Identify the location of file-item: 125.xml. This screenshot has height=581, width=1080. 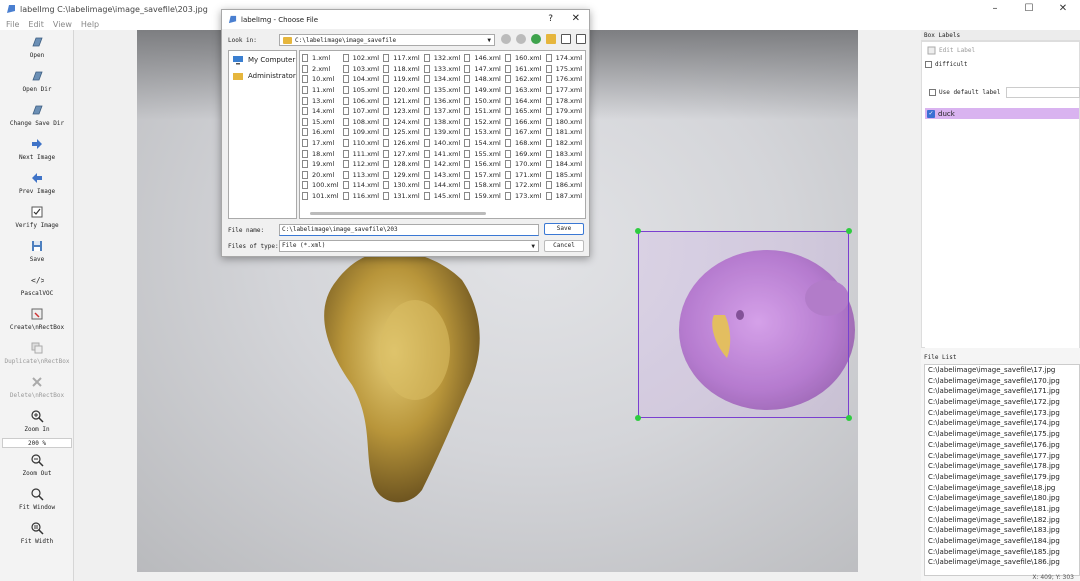
(403, 132).